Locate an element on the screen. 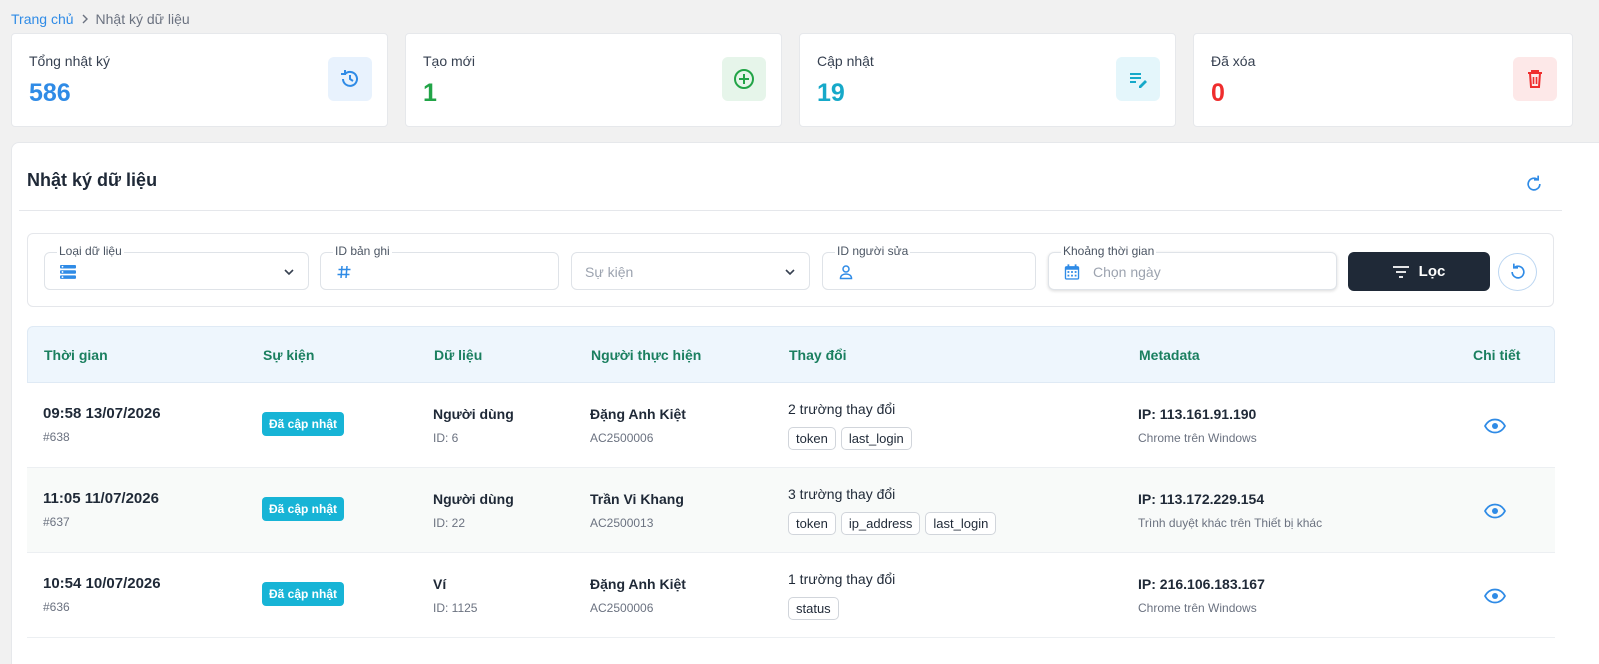 This screenshot has height=664, width=1599. time-range-label: Khoảng thời gian is located at coordinates (1109, 251).